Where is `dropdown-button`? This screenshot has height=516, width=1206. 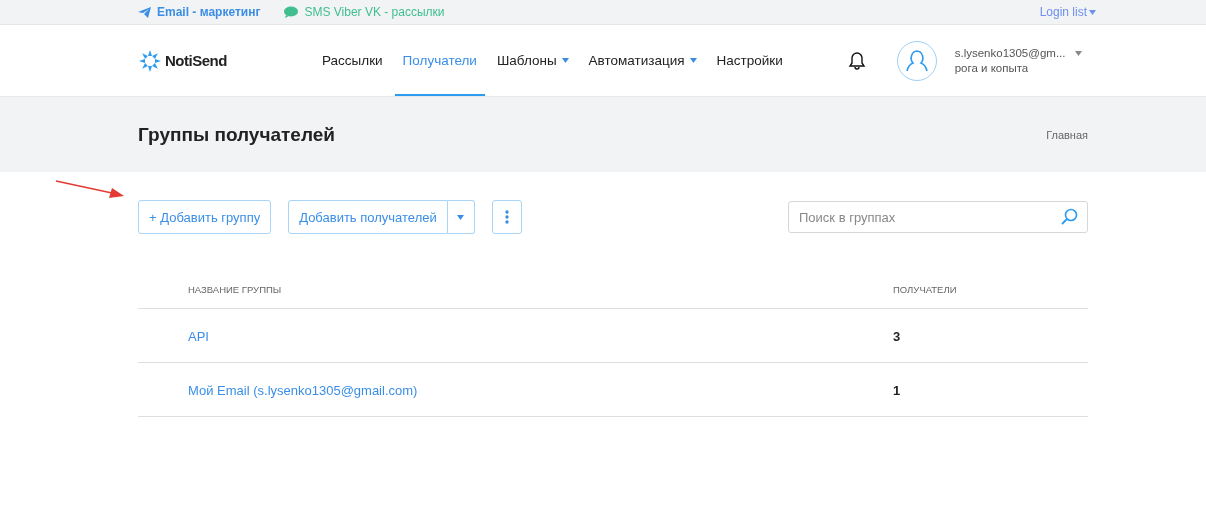
dropdown-button is located at coordinates (461, 217).